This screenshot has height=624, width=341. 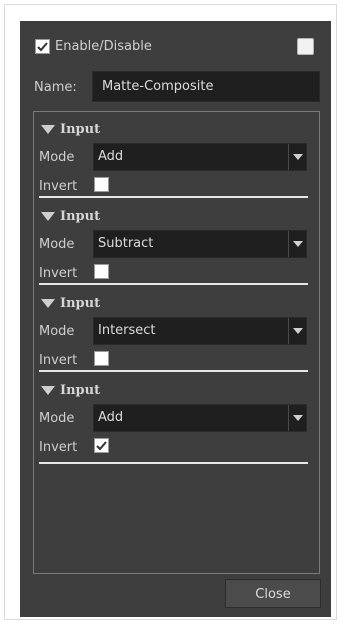 What do you see at coordinates (200, 244) in the screenshot?
I see `mode-dropdown: Subtract` at bounding box center [200, 244].